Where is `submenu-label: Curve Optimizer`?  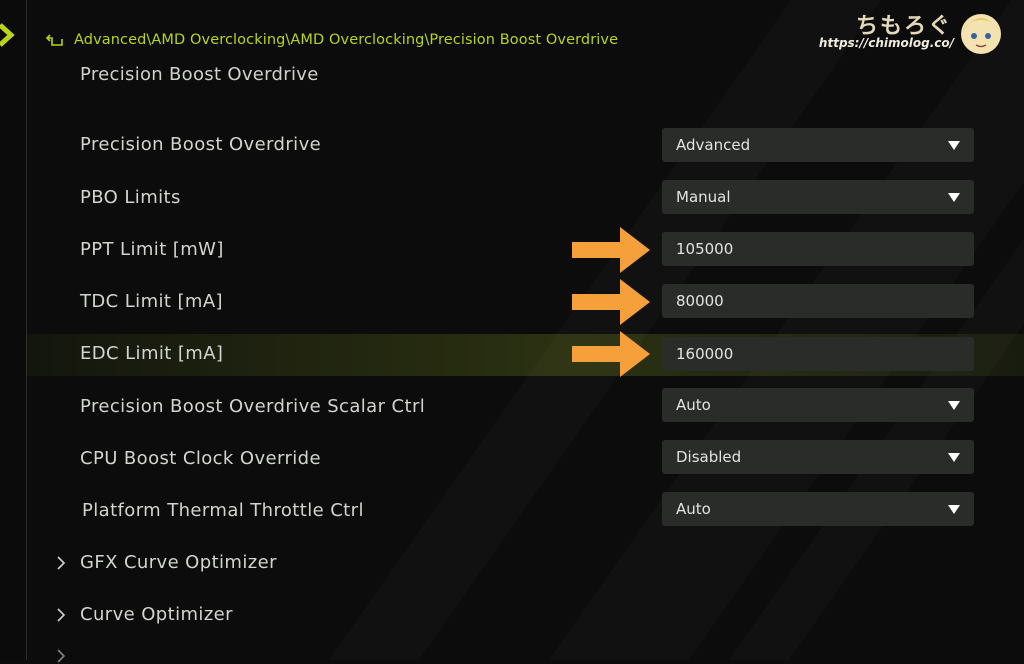
submenu-label: Curve Optimizer is located at coordinates (156, 614).